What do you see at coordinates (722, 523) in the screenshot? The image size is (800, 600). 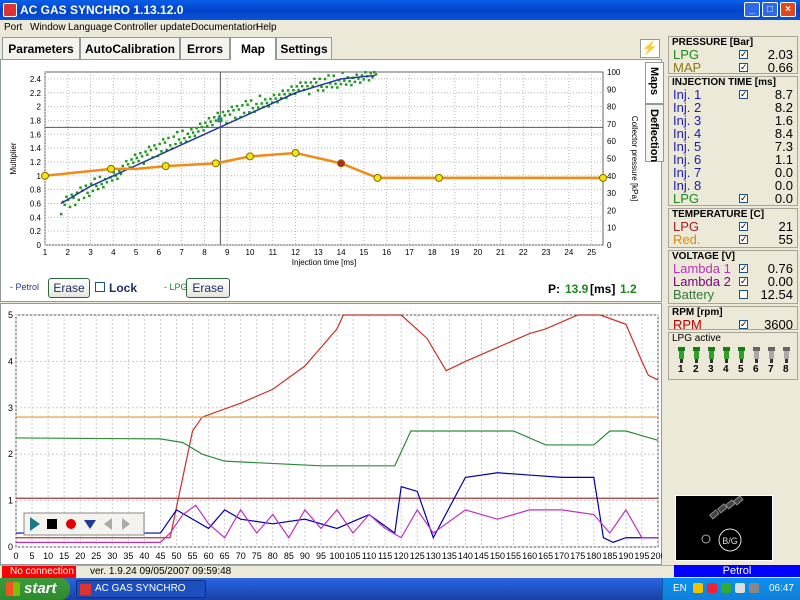 I see `switch-indicator: B/G` at bounding box center [722, 523].